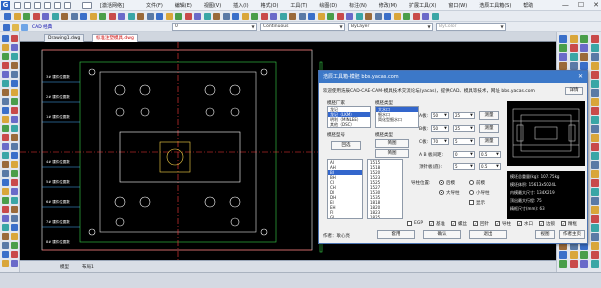  What do you see at coordinates (212, 5) in the screenshot?
I see `menu-item: 视图(V)` at bounding box center [212, 5].